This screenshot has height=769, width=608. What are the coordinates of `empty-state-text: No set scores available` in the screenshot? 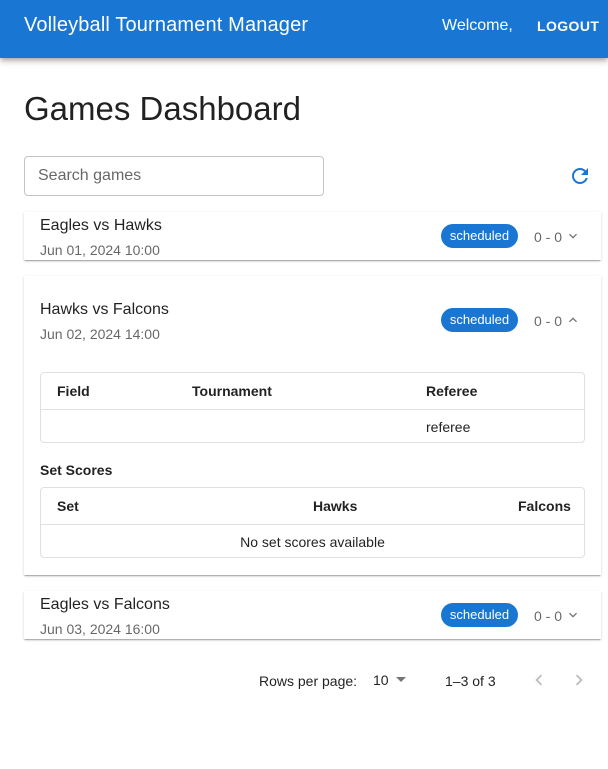 It's located at (312, 542).